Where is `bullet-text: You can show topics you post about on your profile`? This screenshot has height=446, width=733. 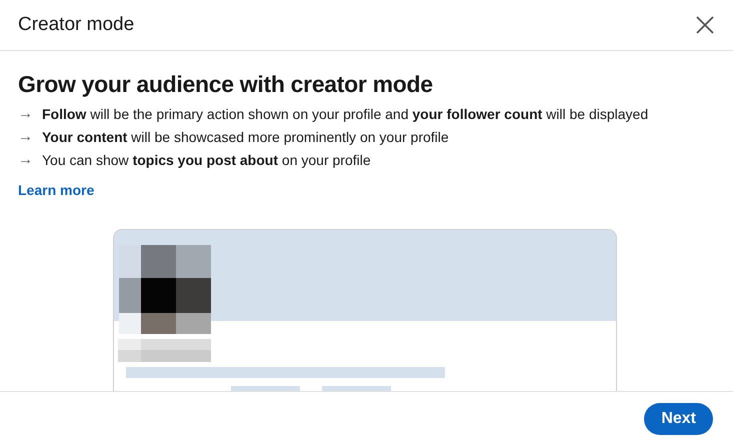
bullet-text: You can show topics you post about on your profile is located at coordinates (206, 160).